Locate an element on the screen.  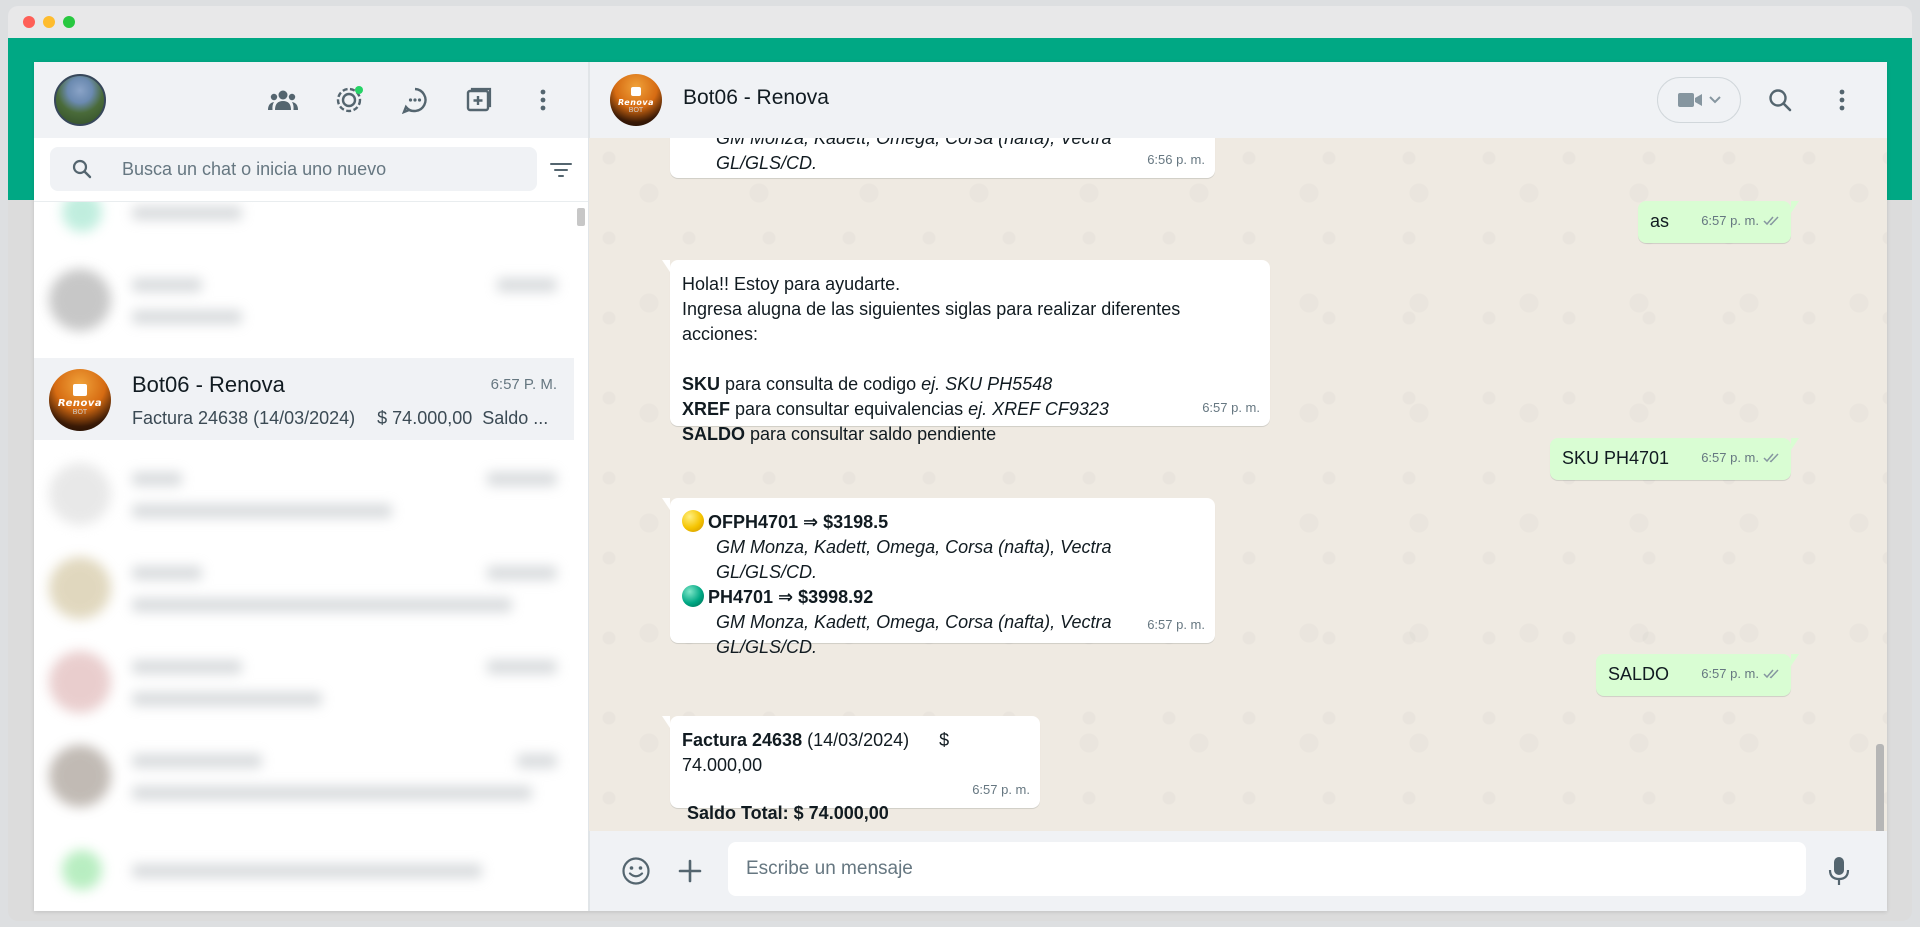
message-text: as is located at coordinates (1659, 221).